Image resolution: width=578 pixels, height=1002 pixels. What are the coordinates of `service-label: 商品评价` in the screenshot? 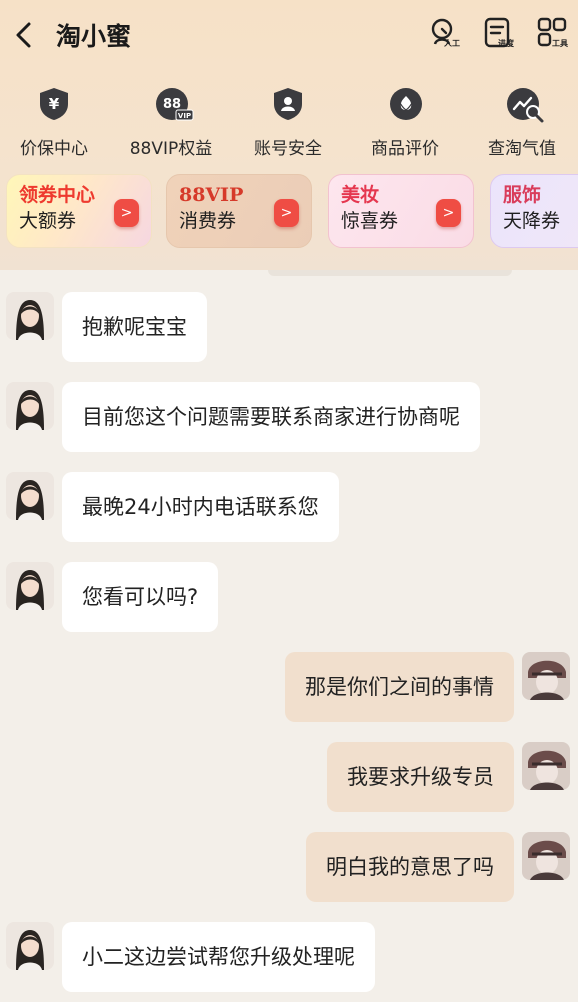 It's located at (405, 149).